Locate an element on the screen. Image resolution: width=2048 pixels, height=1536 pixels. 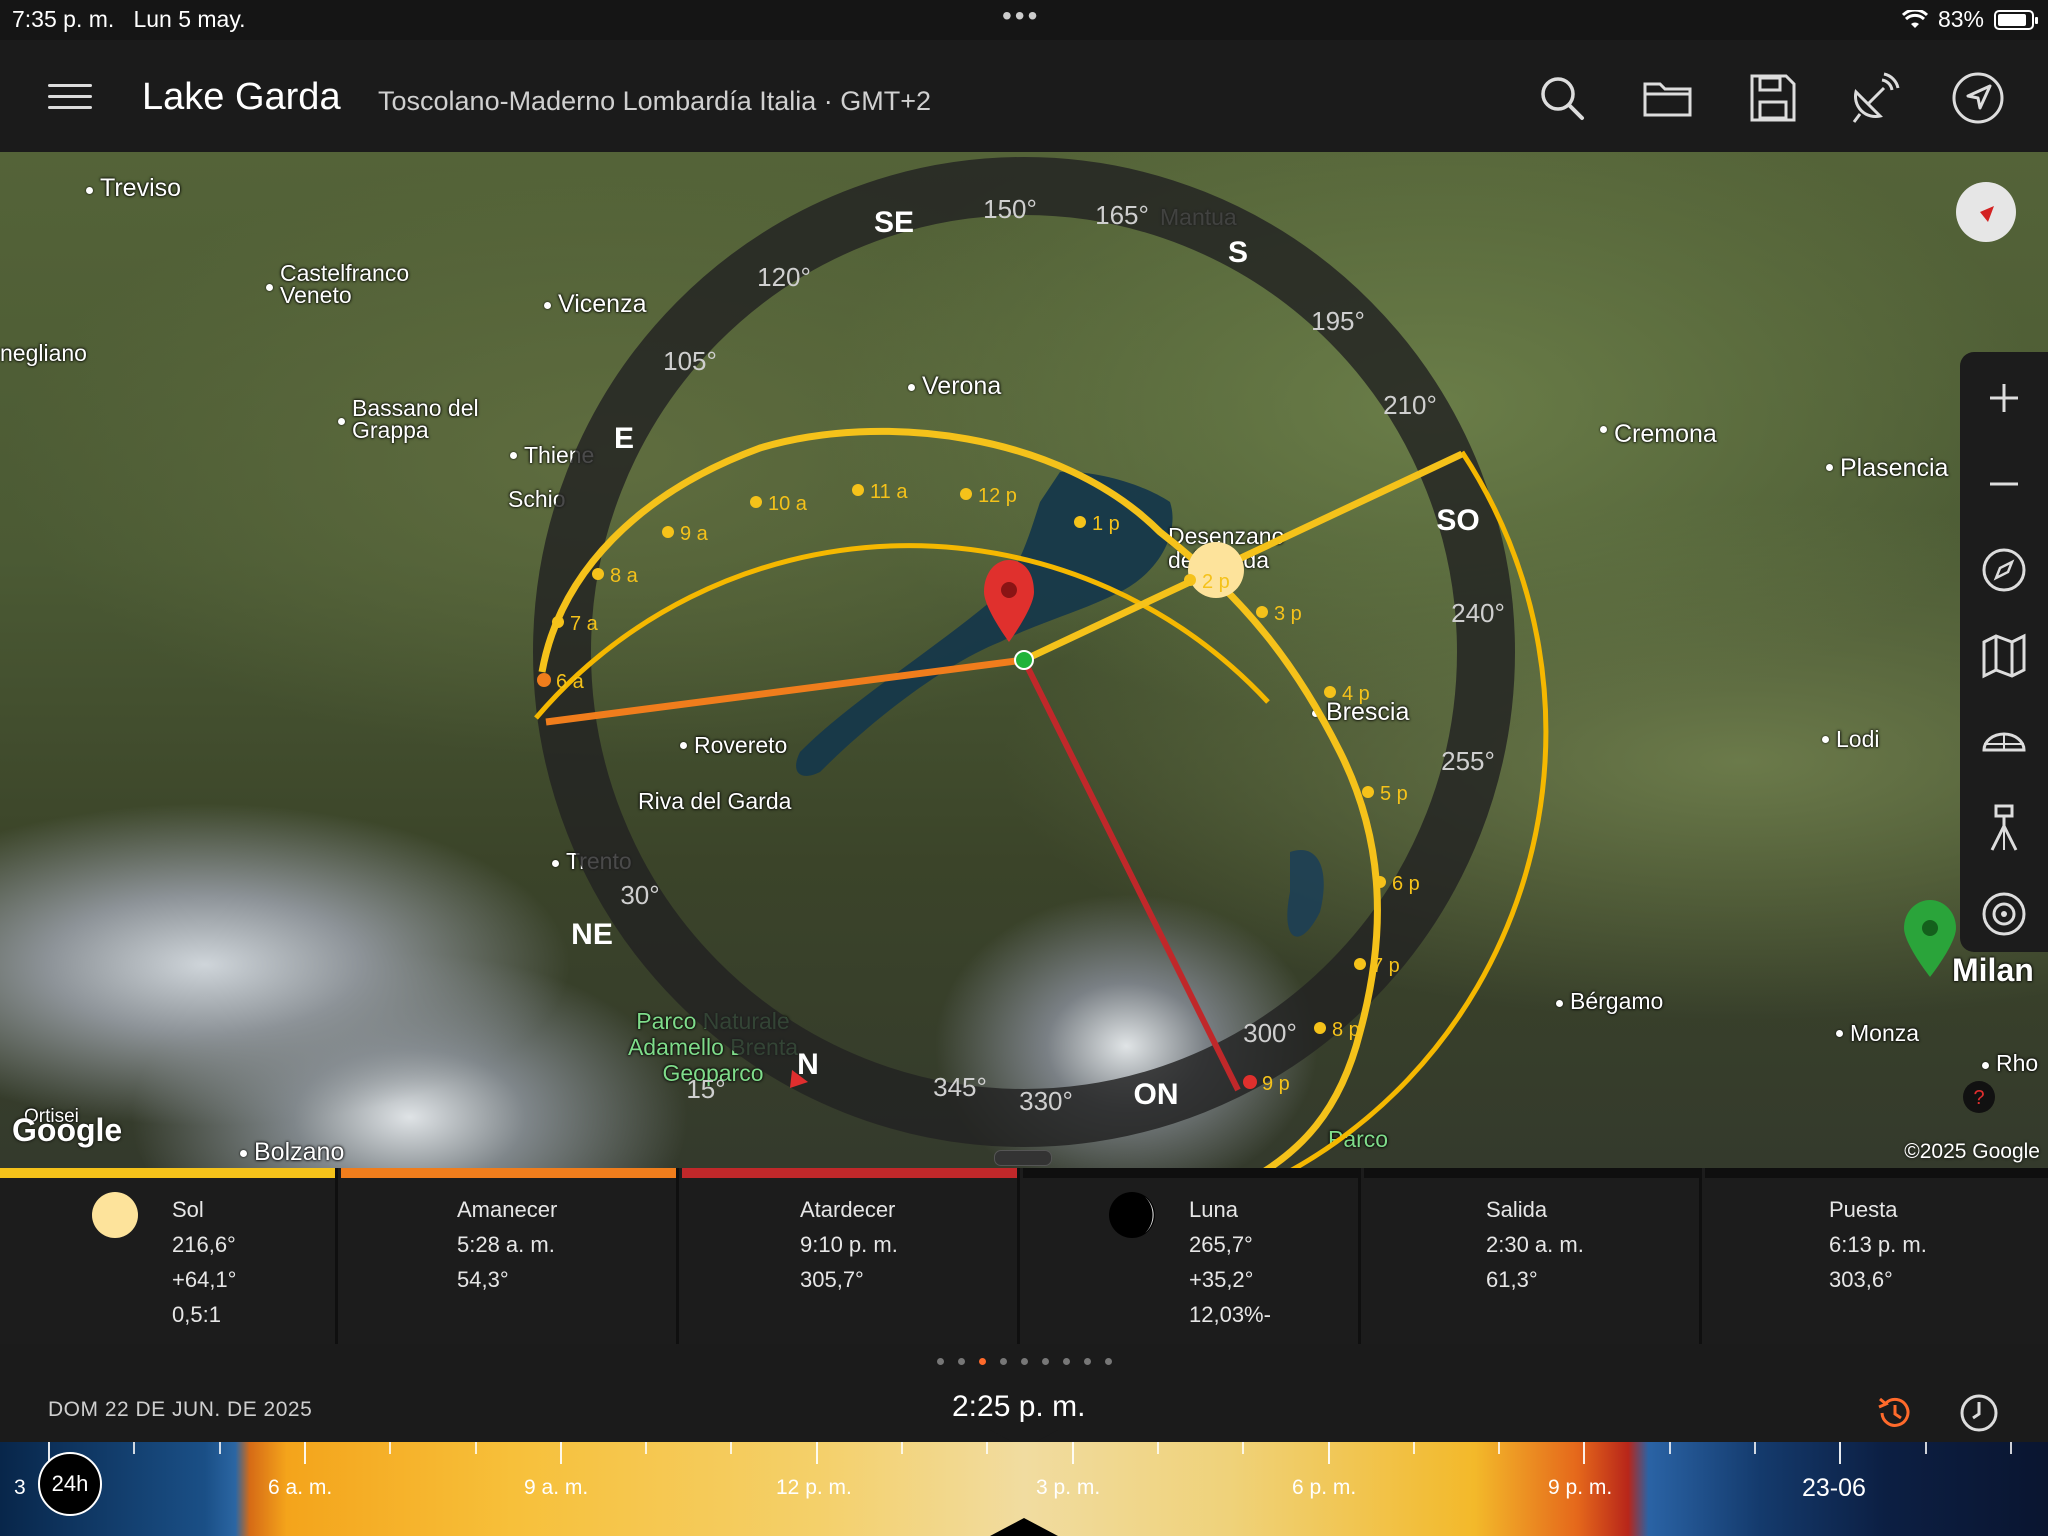
plus-icon is located at coordinates (2004, 398).